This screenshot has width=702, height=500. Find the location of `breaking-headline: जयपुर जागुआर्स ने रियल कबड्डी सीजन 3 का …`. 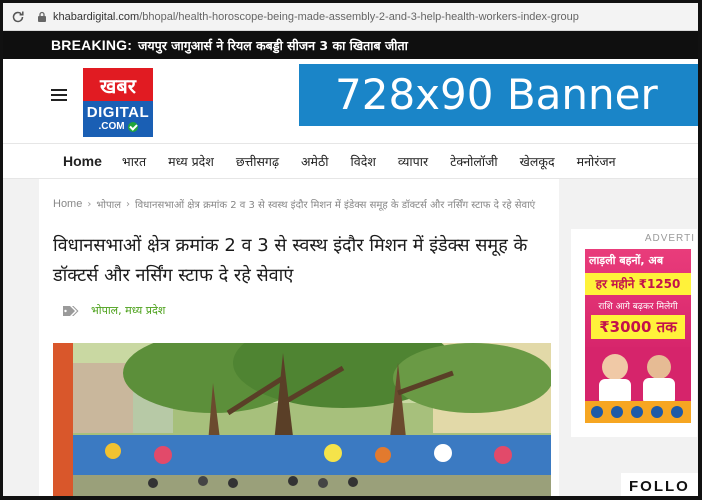

breaking-headline: जयपुर जागुआर्स ने रियल कबड्डी सीजन 3 का … is located at coordinates (273, 45).